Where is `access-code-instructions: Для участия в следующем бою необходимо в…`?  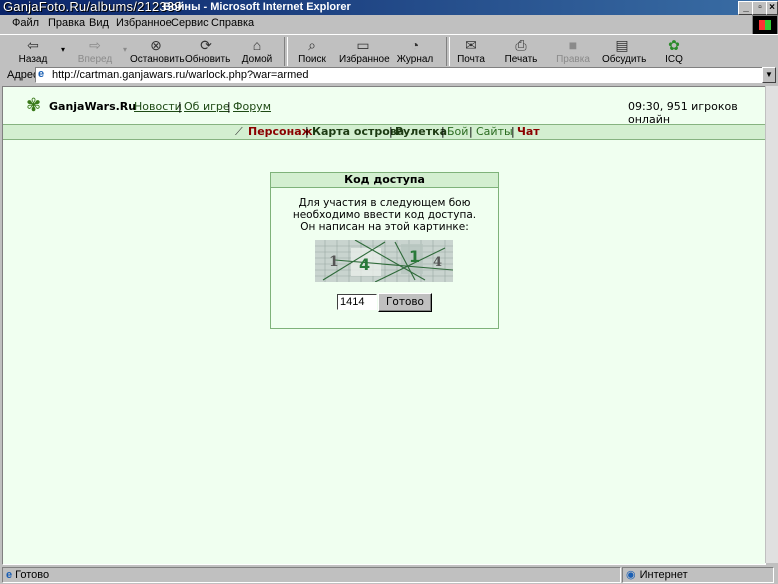 access-code-instructions: Для участия в следующем бою необходимо в… is located at coordinates (384, 215).